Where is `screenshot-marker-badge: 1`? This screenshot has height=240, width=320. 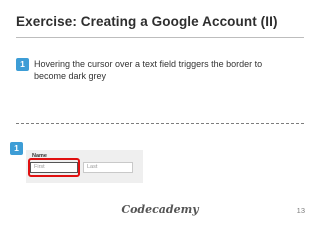 screenshot-marker-badge: 1 is located at coordinates (16, 148).